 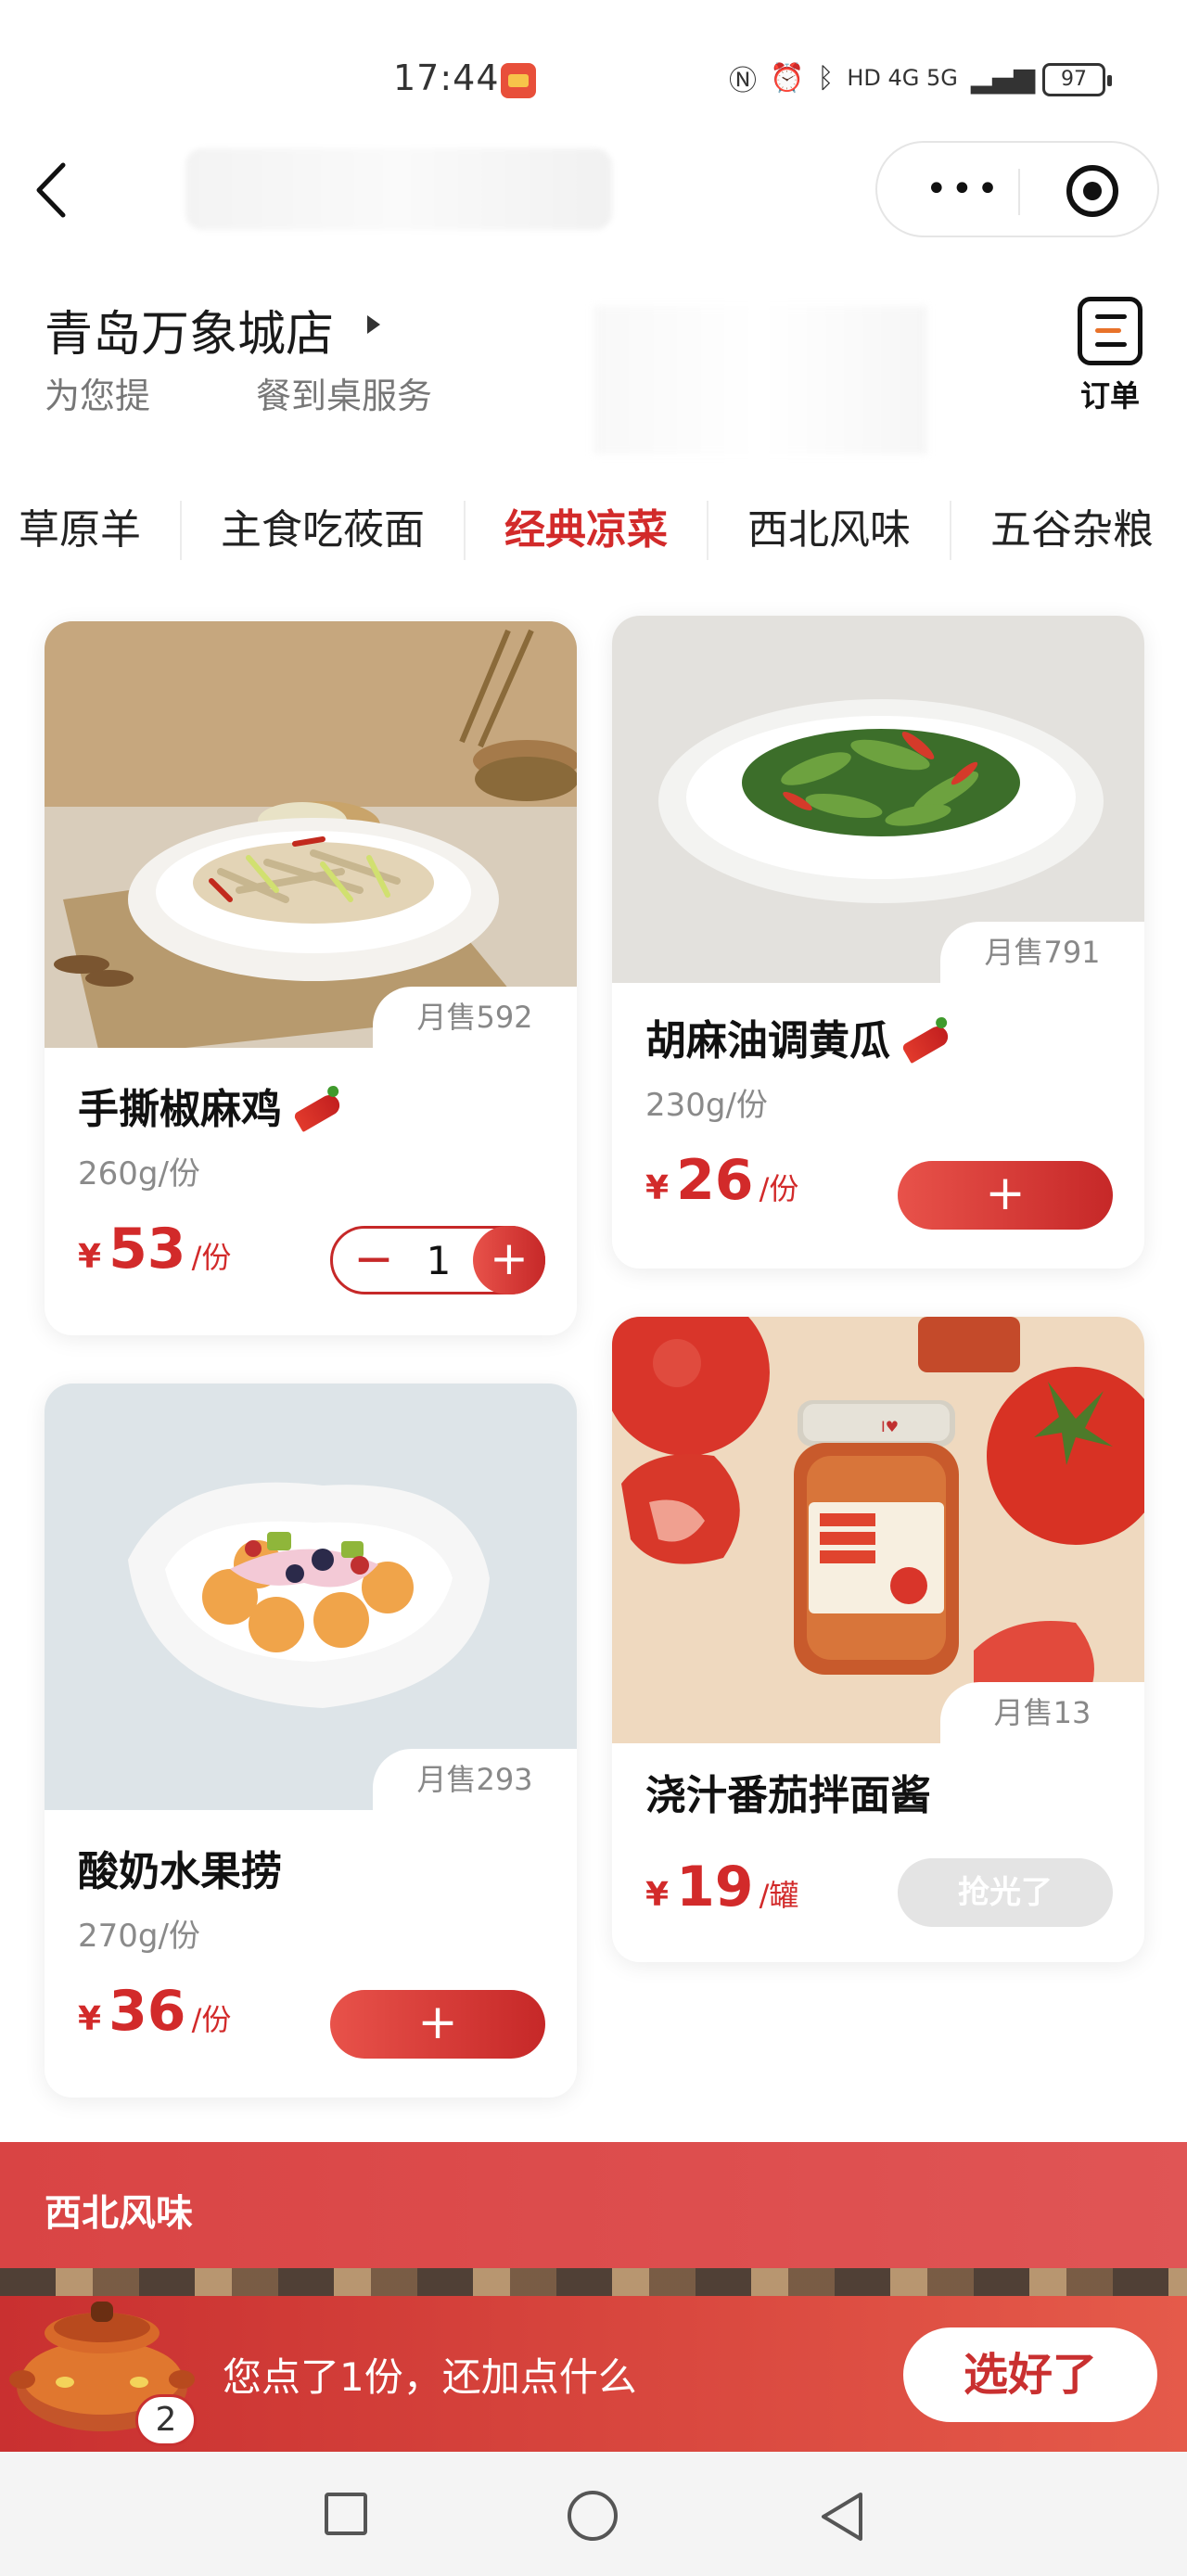 What do you see at coordinates (91, 531) in the screenshot?
I see `tab-grassland-lamb: 草原羊` at bounding box center [91, 531].